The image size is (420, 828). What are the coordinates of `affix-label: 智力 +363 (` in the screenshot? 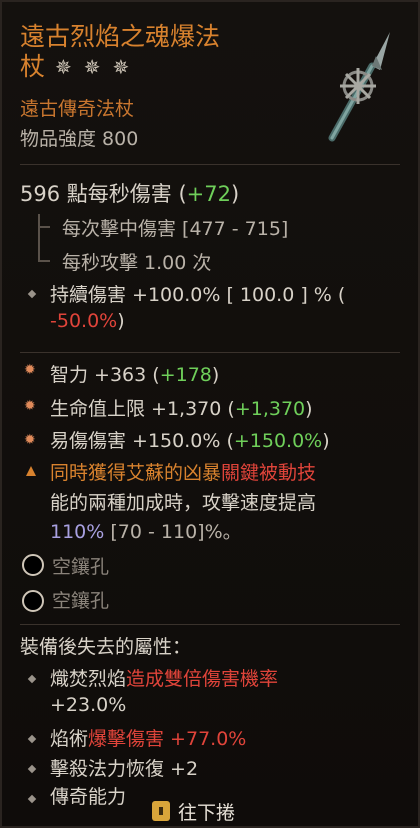 It's located at (105, 375).